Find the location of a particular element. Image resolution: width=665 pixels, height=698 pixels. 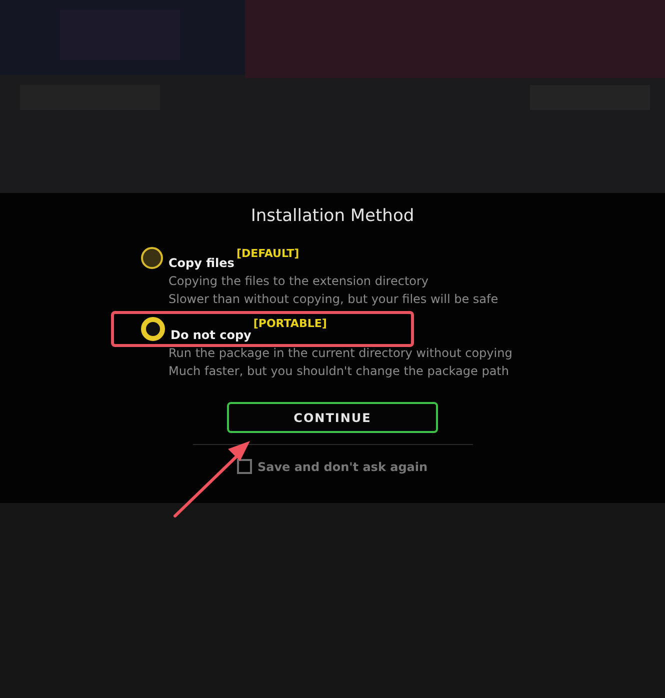

option-tag: [PORTABLE] is located at coordinates (290, 323).